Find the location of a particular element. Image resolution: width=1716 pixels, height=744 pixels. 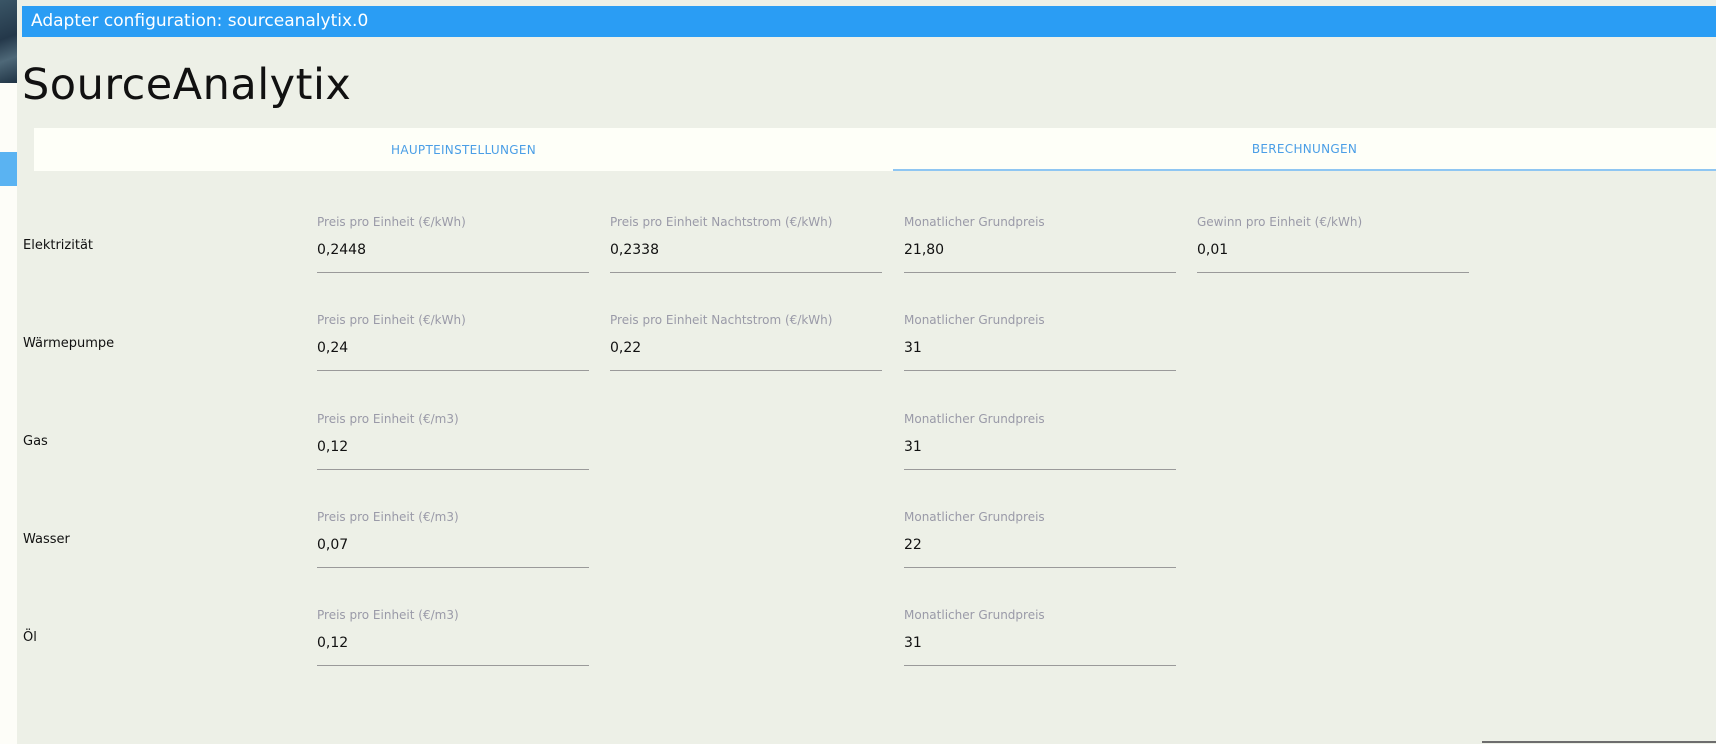

tab-berechnungen: BERECHNUNGEN is located at coordinates (1304, 149).